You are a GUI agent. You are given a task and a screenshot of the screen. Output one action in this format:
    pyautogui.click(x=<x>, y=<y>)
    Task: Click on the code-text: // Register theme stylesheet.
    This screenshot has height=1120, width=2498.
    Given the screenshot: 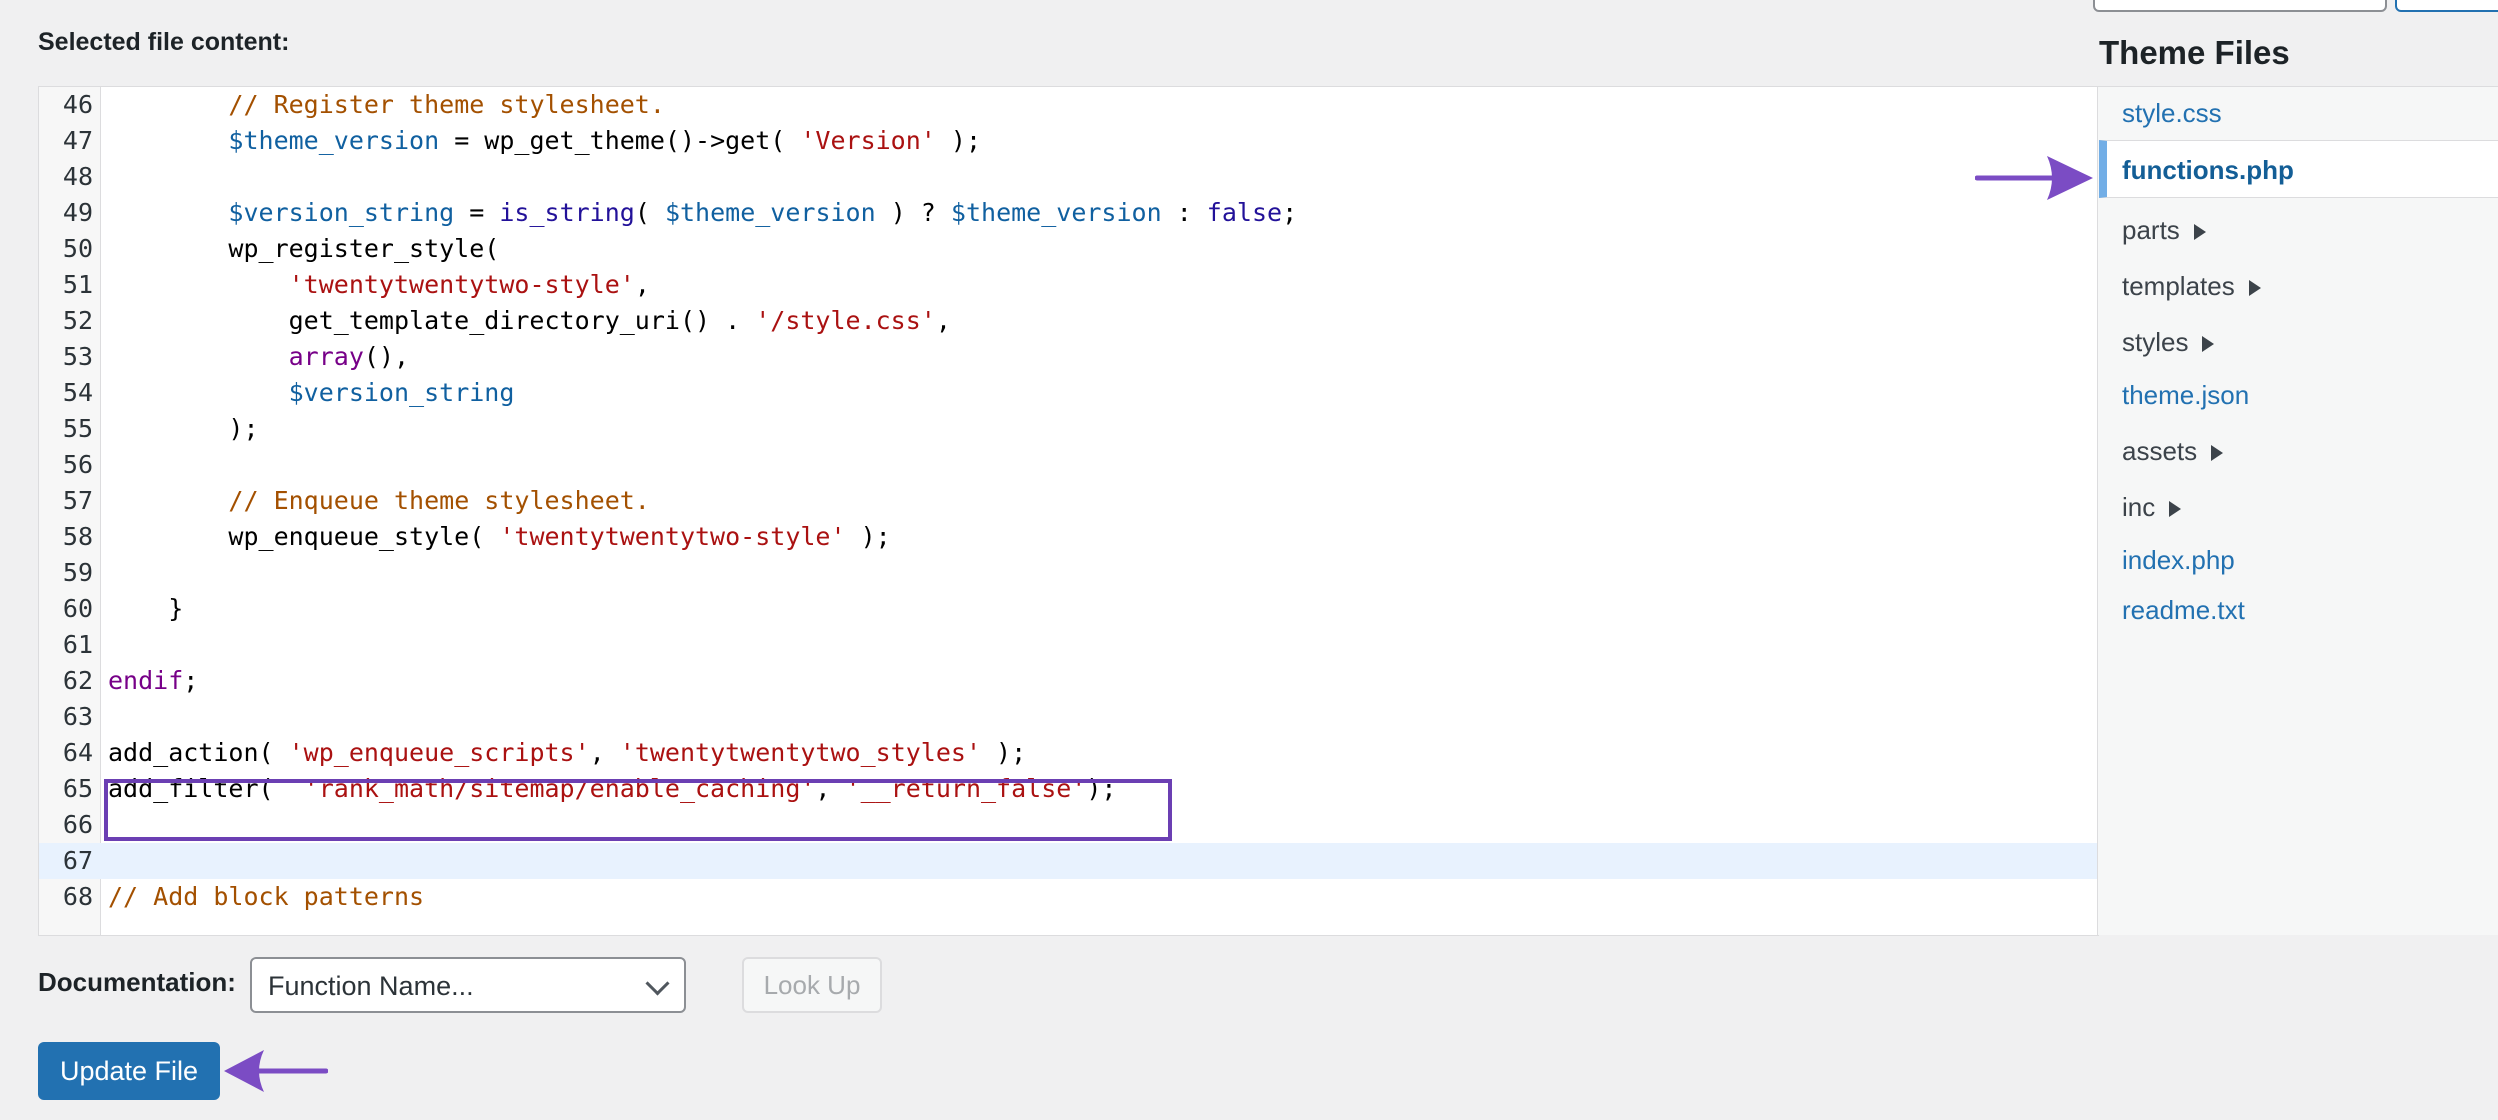 What is the action you would take?
    pyautogui.click(x=386, y=105)
    